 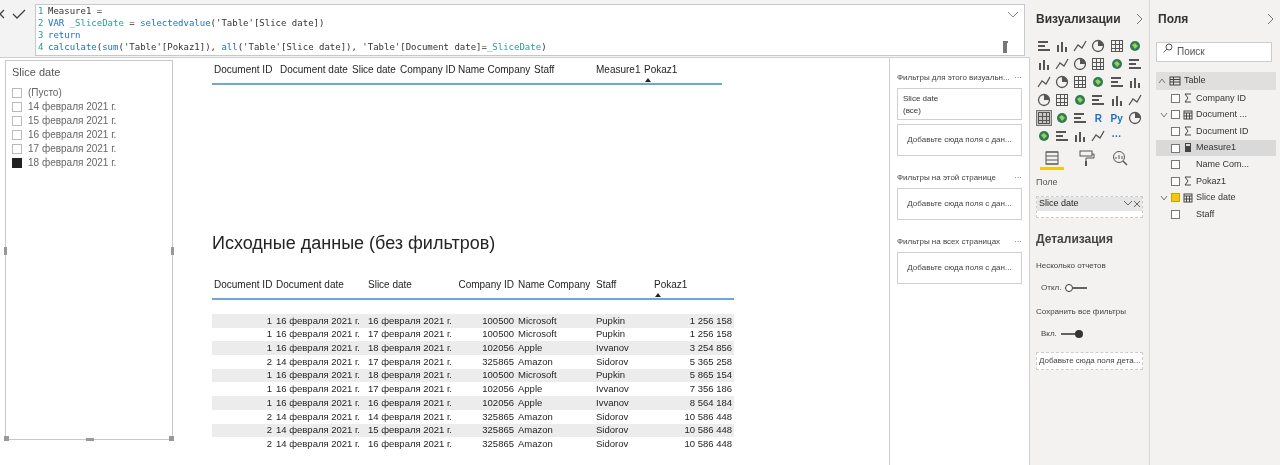 What do you see at coordinates (473, 321) in the screenshot?
I see `table-row: 1 16 февраля 2021 г. 16 февраля 2021 г. 100500 Microsoft Pupkin 1 256 158` at bounding box center [473, 321].